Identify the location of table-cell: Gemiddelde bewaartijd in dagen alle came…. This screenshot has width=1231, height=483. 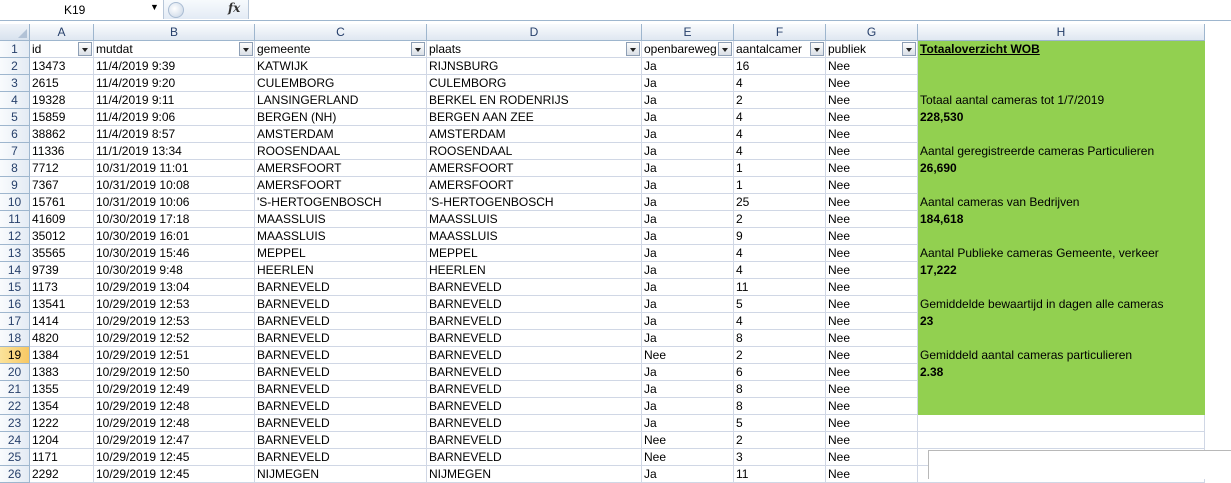
(1061, 304).